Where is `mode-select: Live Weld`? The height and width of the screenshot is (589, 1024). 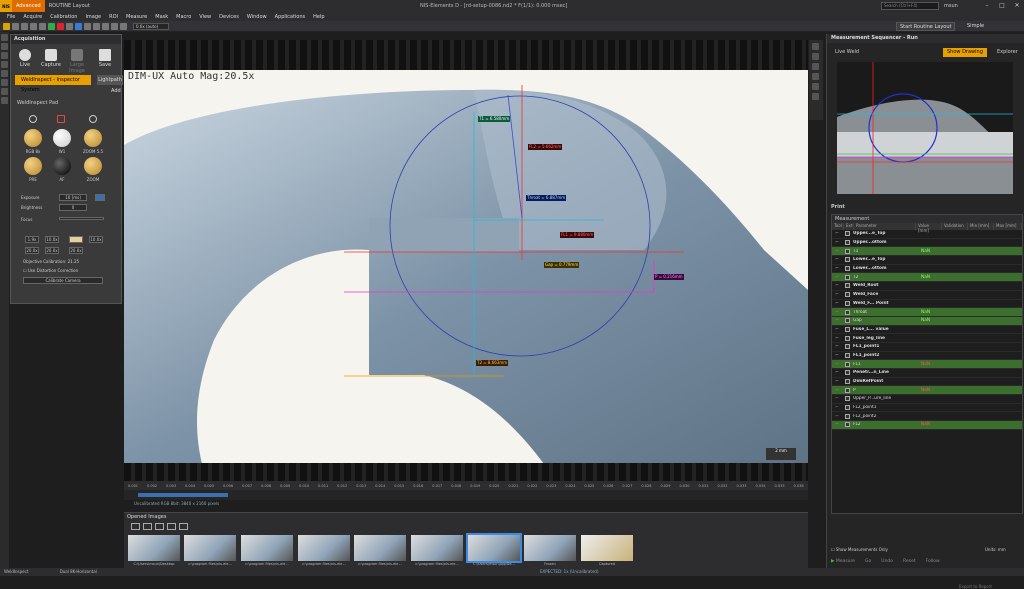
mode-select: Live Weld is located at coordinates (847, 52).